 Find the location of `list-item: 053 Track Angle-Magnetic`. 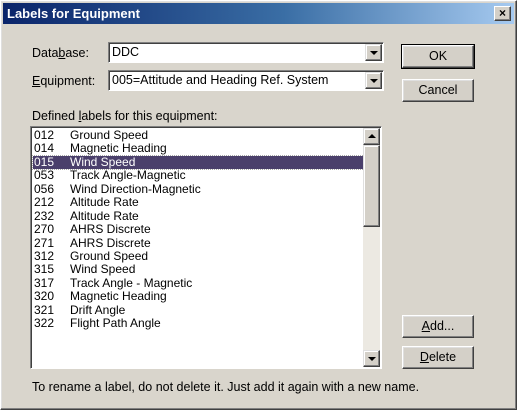

list-item: 053 Track Angle-Magnetic is located at coordinates (198, 175).